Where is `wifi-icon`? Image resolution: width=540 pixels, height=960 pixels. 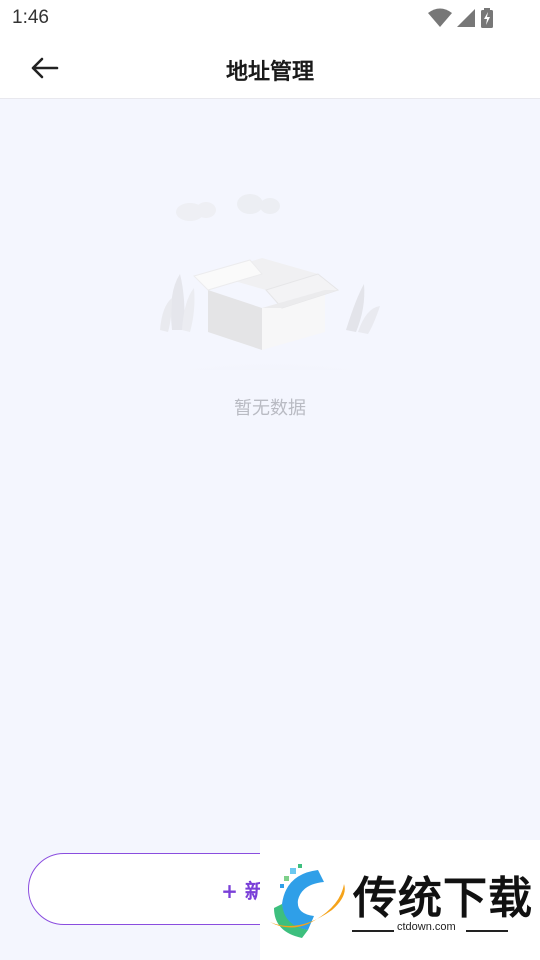
wifi-icon is located at coordinates (440, 17).